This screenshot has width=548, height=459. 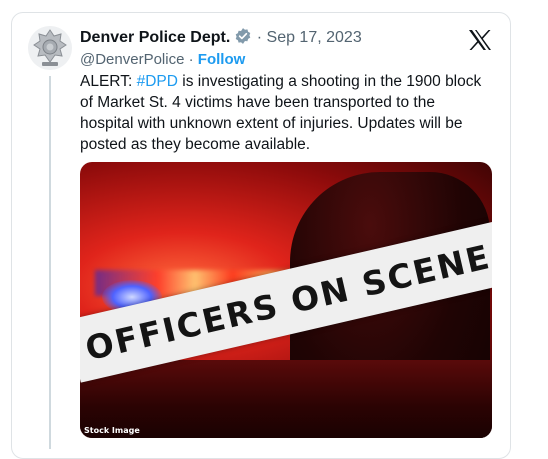 I want to click on x-logo-icon, so click(x=480, y=42).